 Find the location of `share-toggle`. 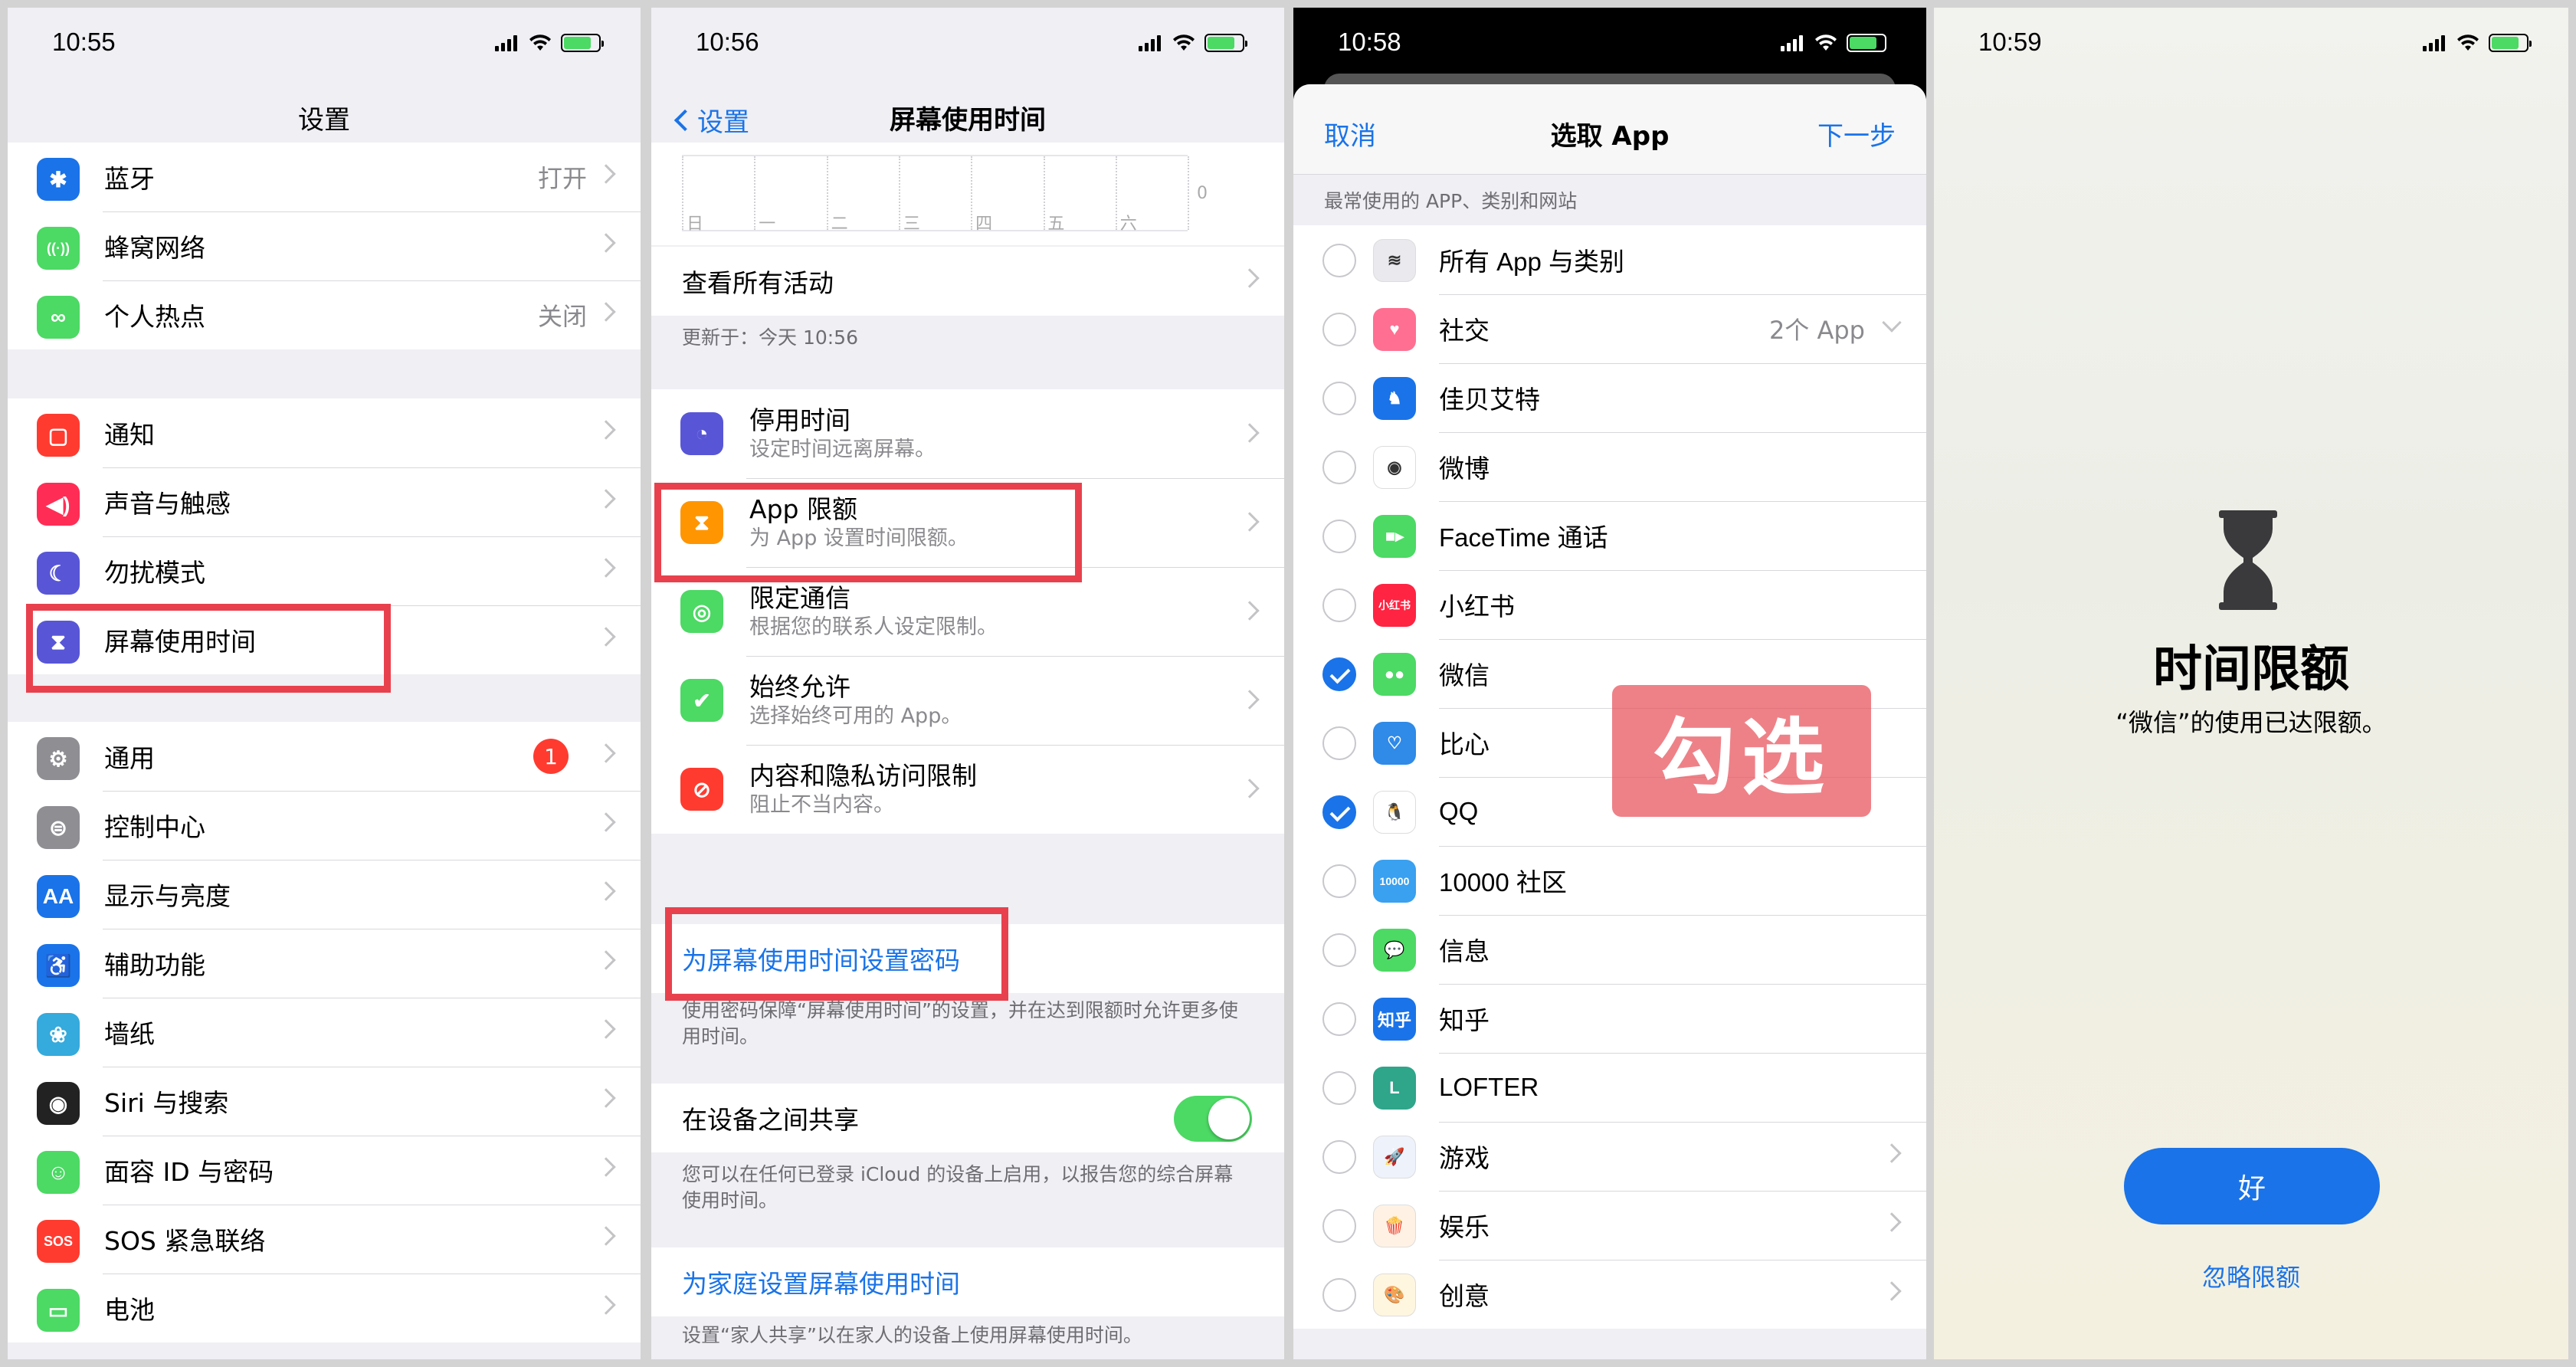

share-toggle is located at coordinates (1213, 1119).